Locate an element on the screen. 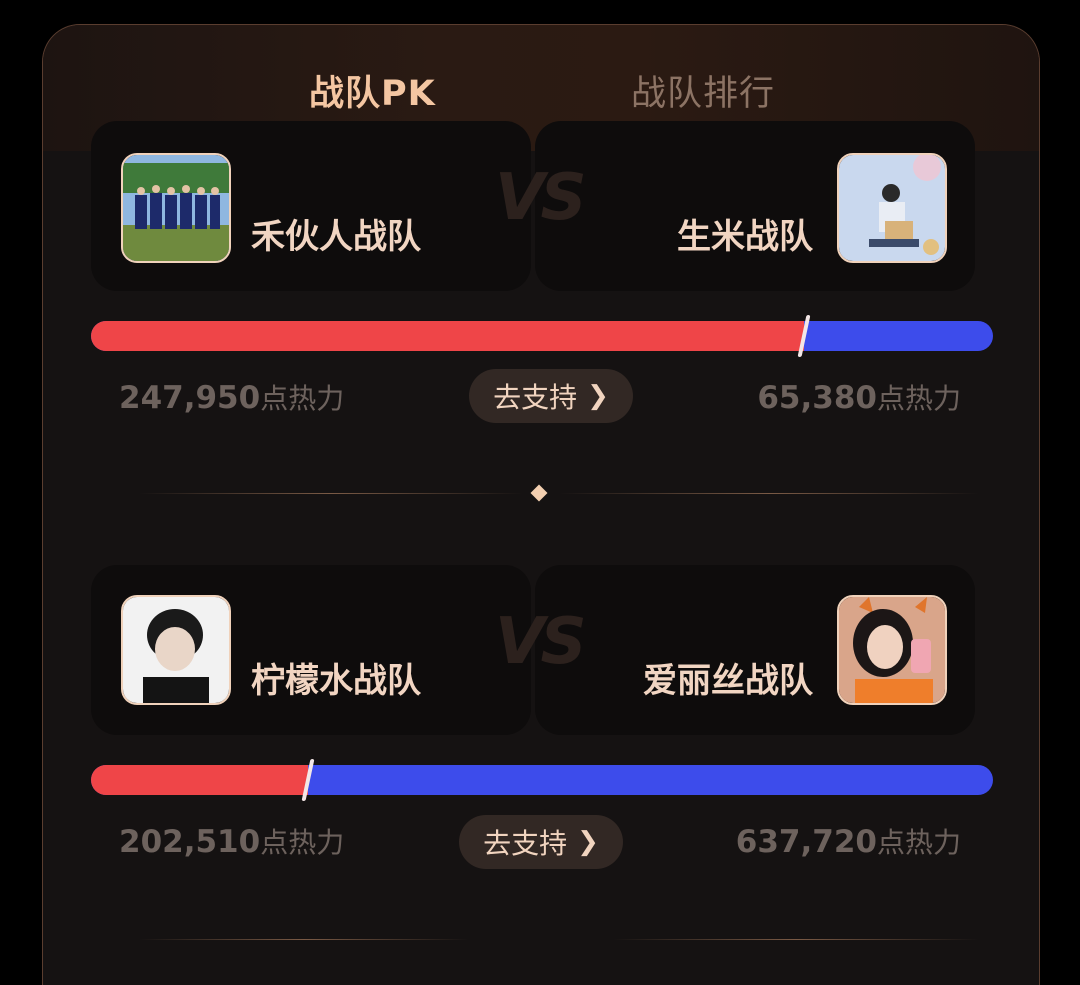  left-team-score: 202,510点热力 is located at coordinates (232, 842).